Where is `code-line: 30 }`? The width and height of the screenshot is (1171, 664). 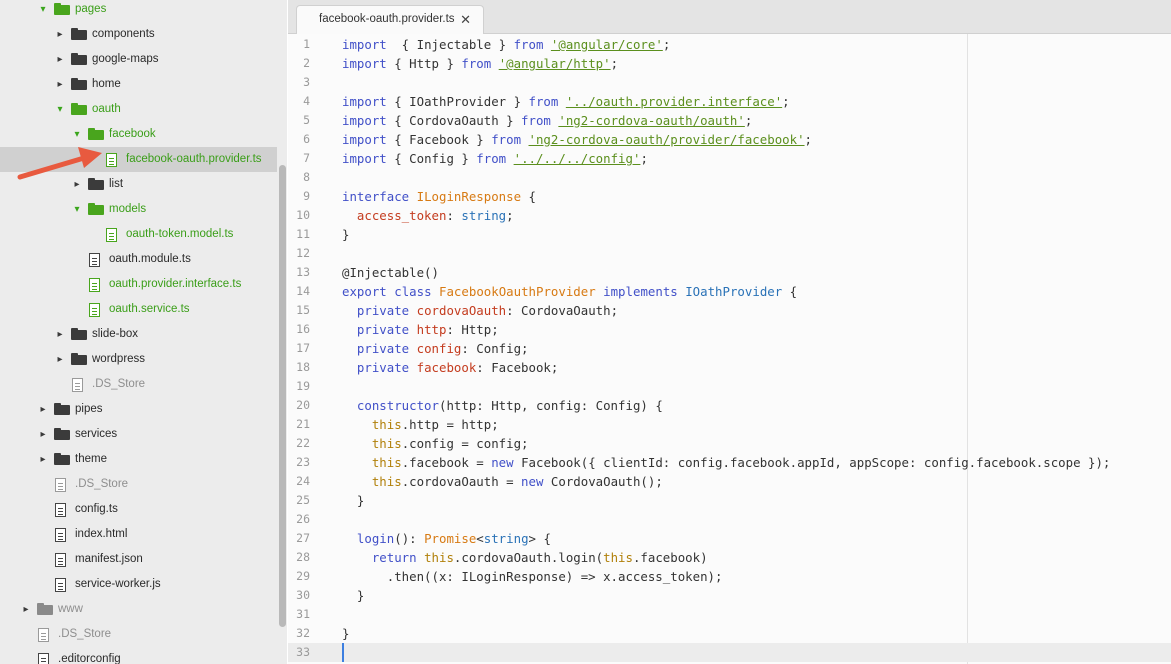
code-line: 30 } is located at coordinates (729, 595).